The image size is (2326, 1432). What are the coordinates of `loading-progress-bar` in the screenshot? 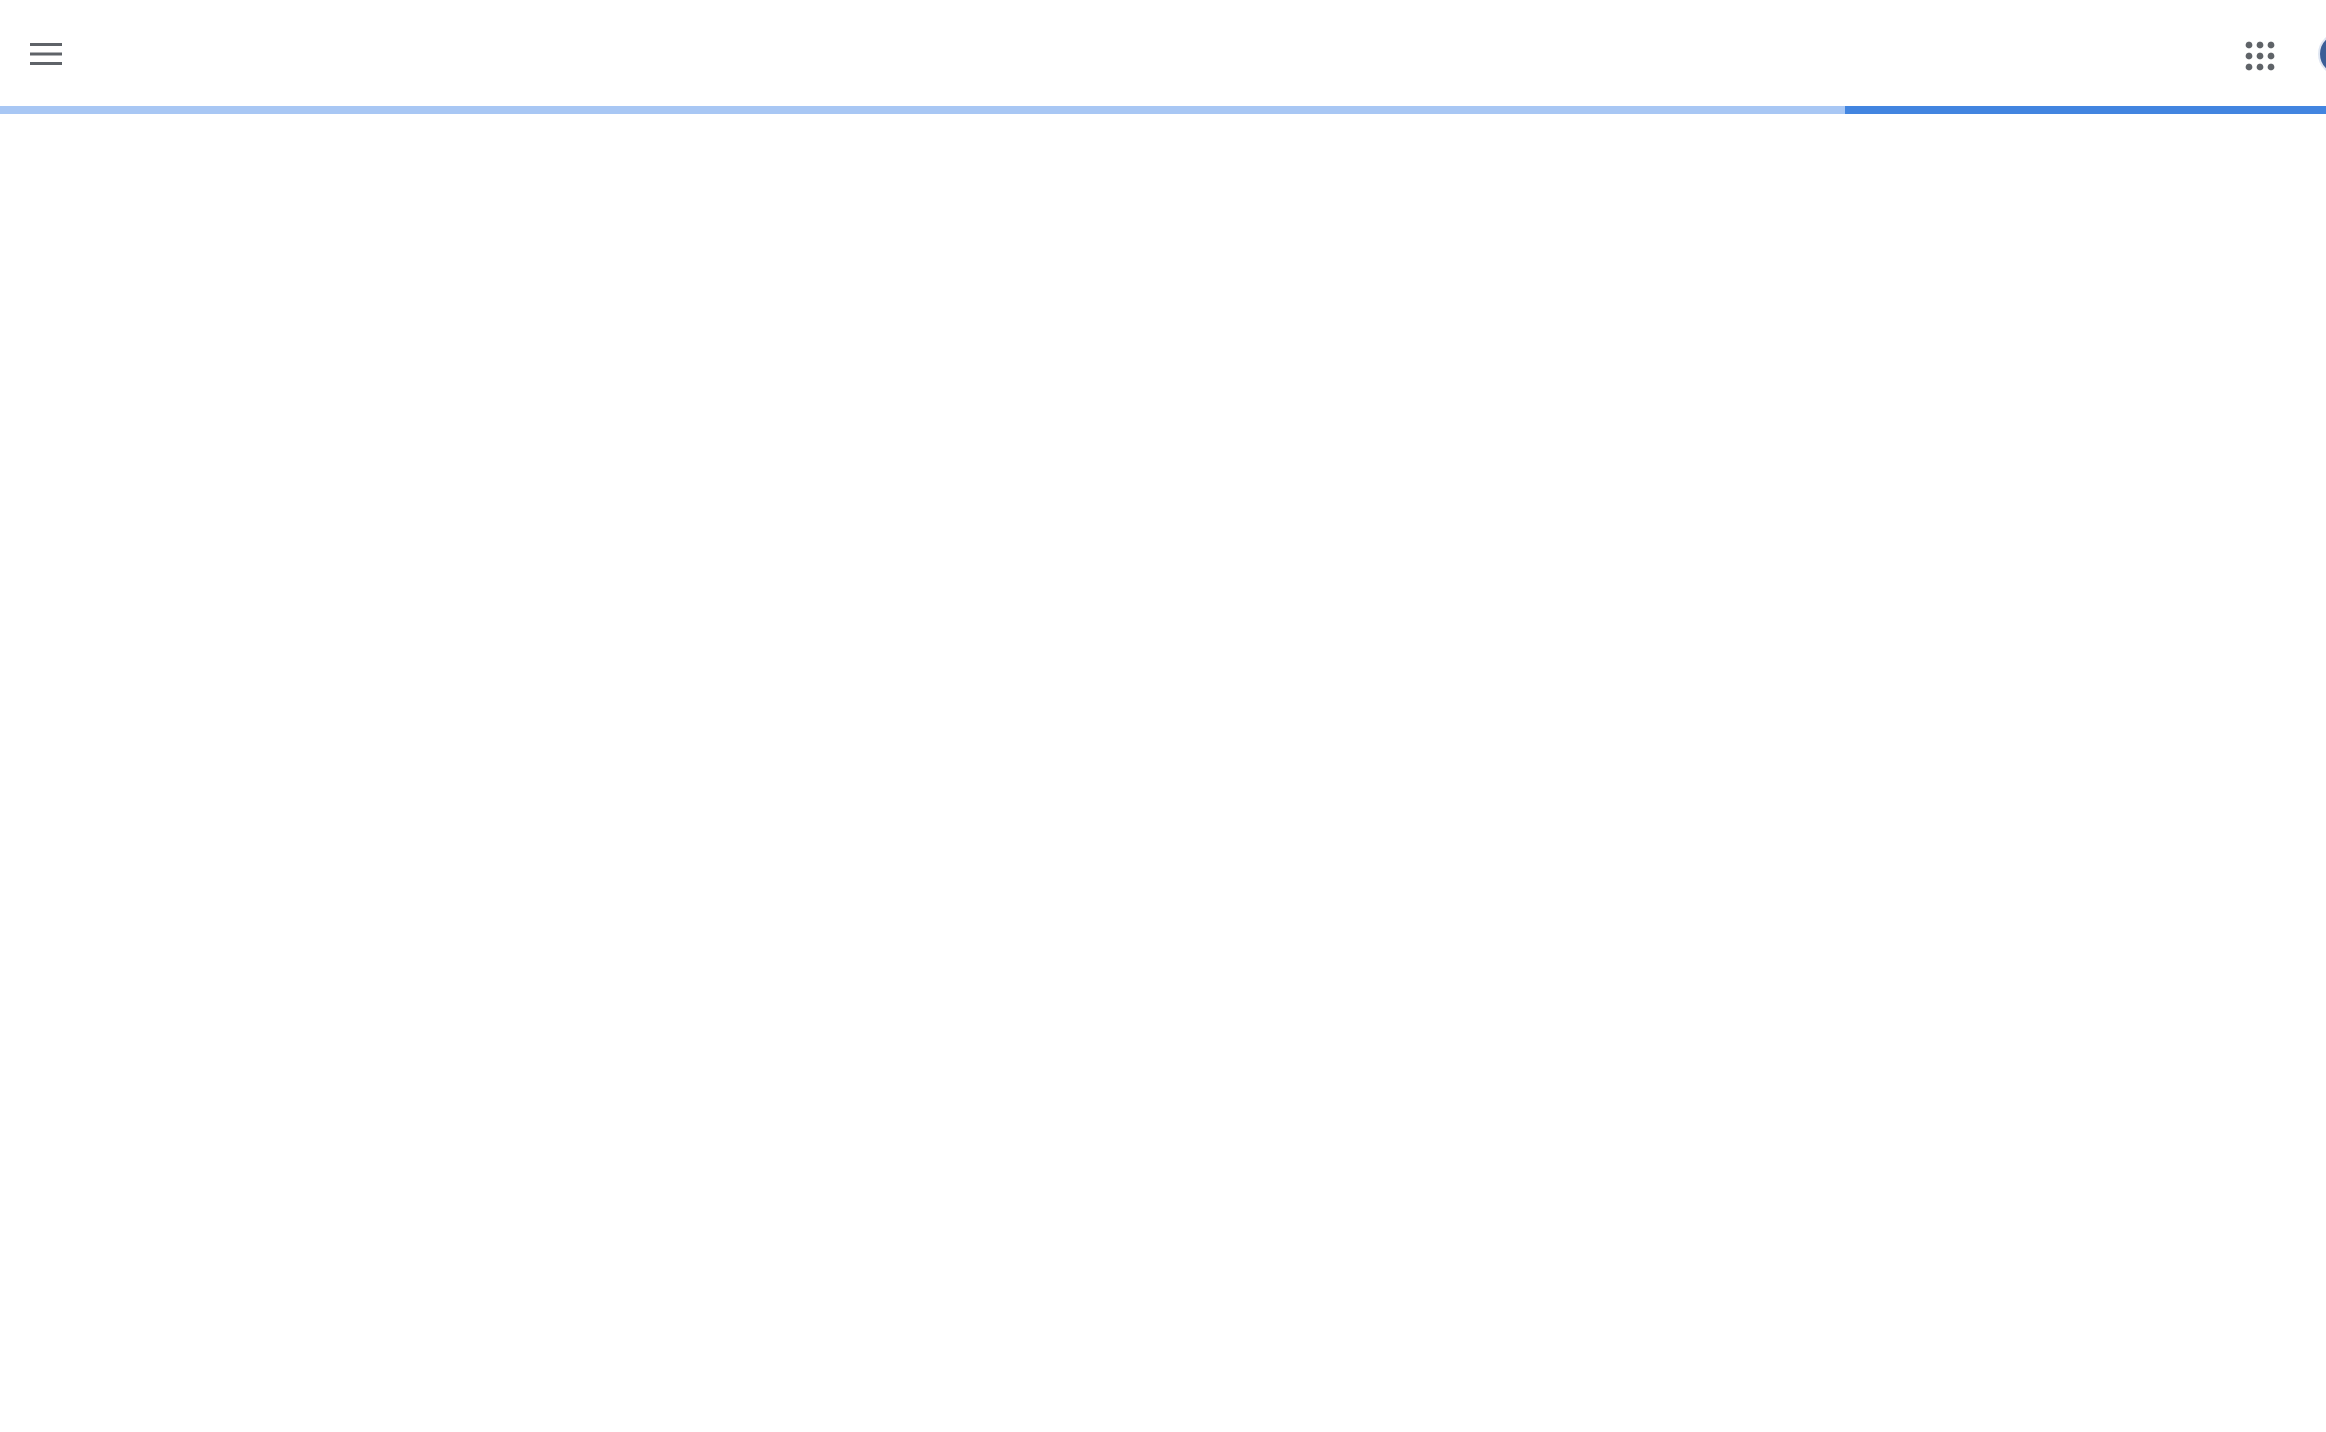 It's located at (1163, 110).